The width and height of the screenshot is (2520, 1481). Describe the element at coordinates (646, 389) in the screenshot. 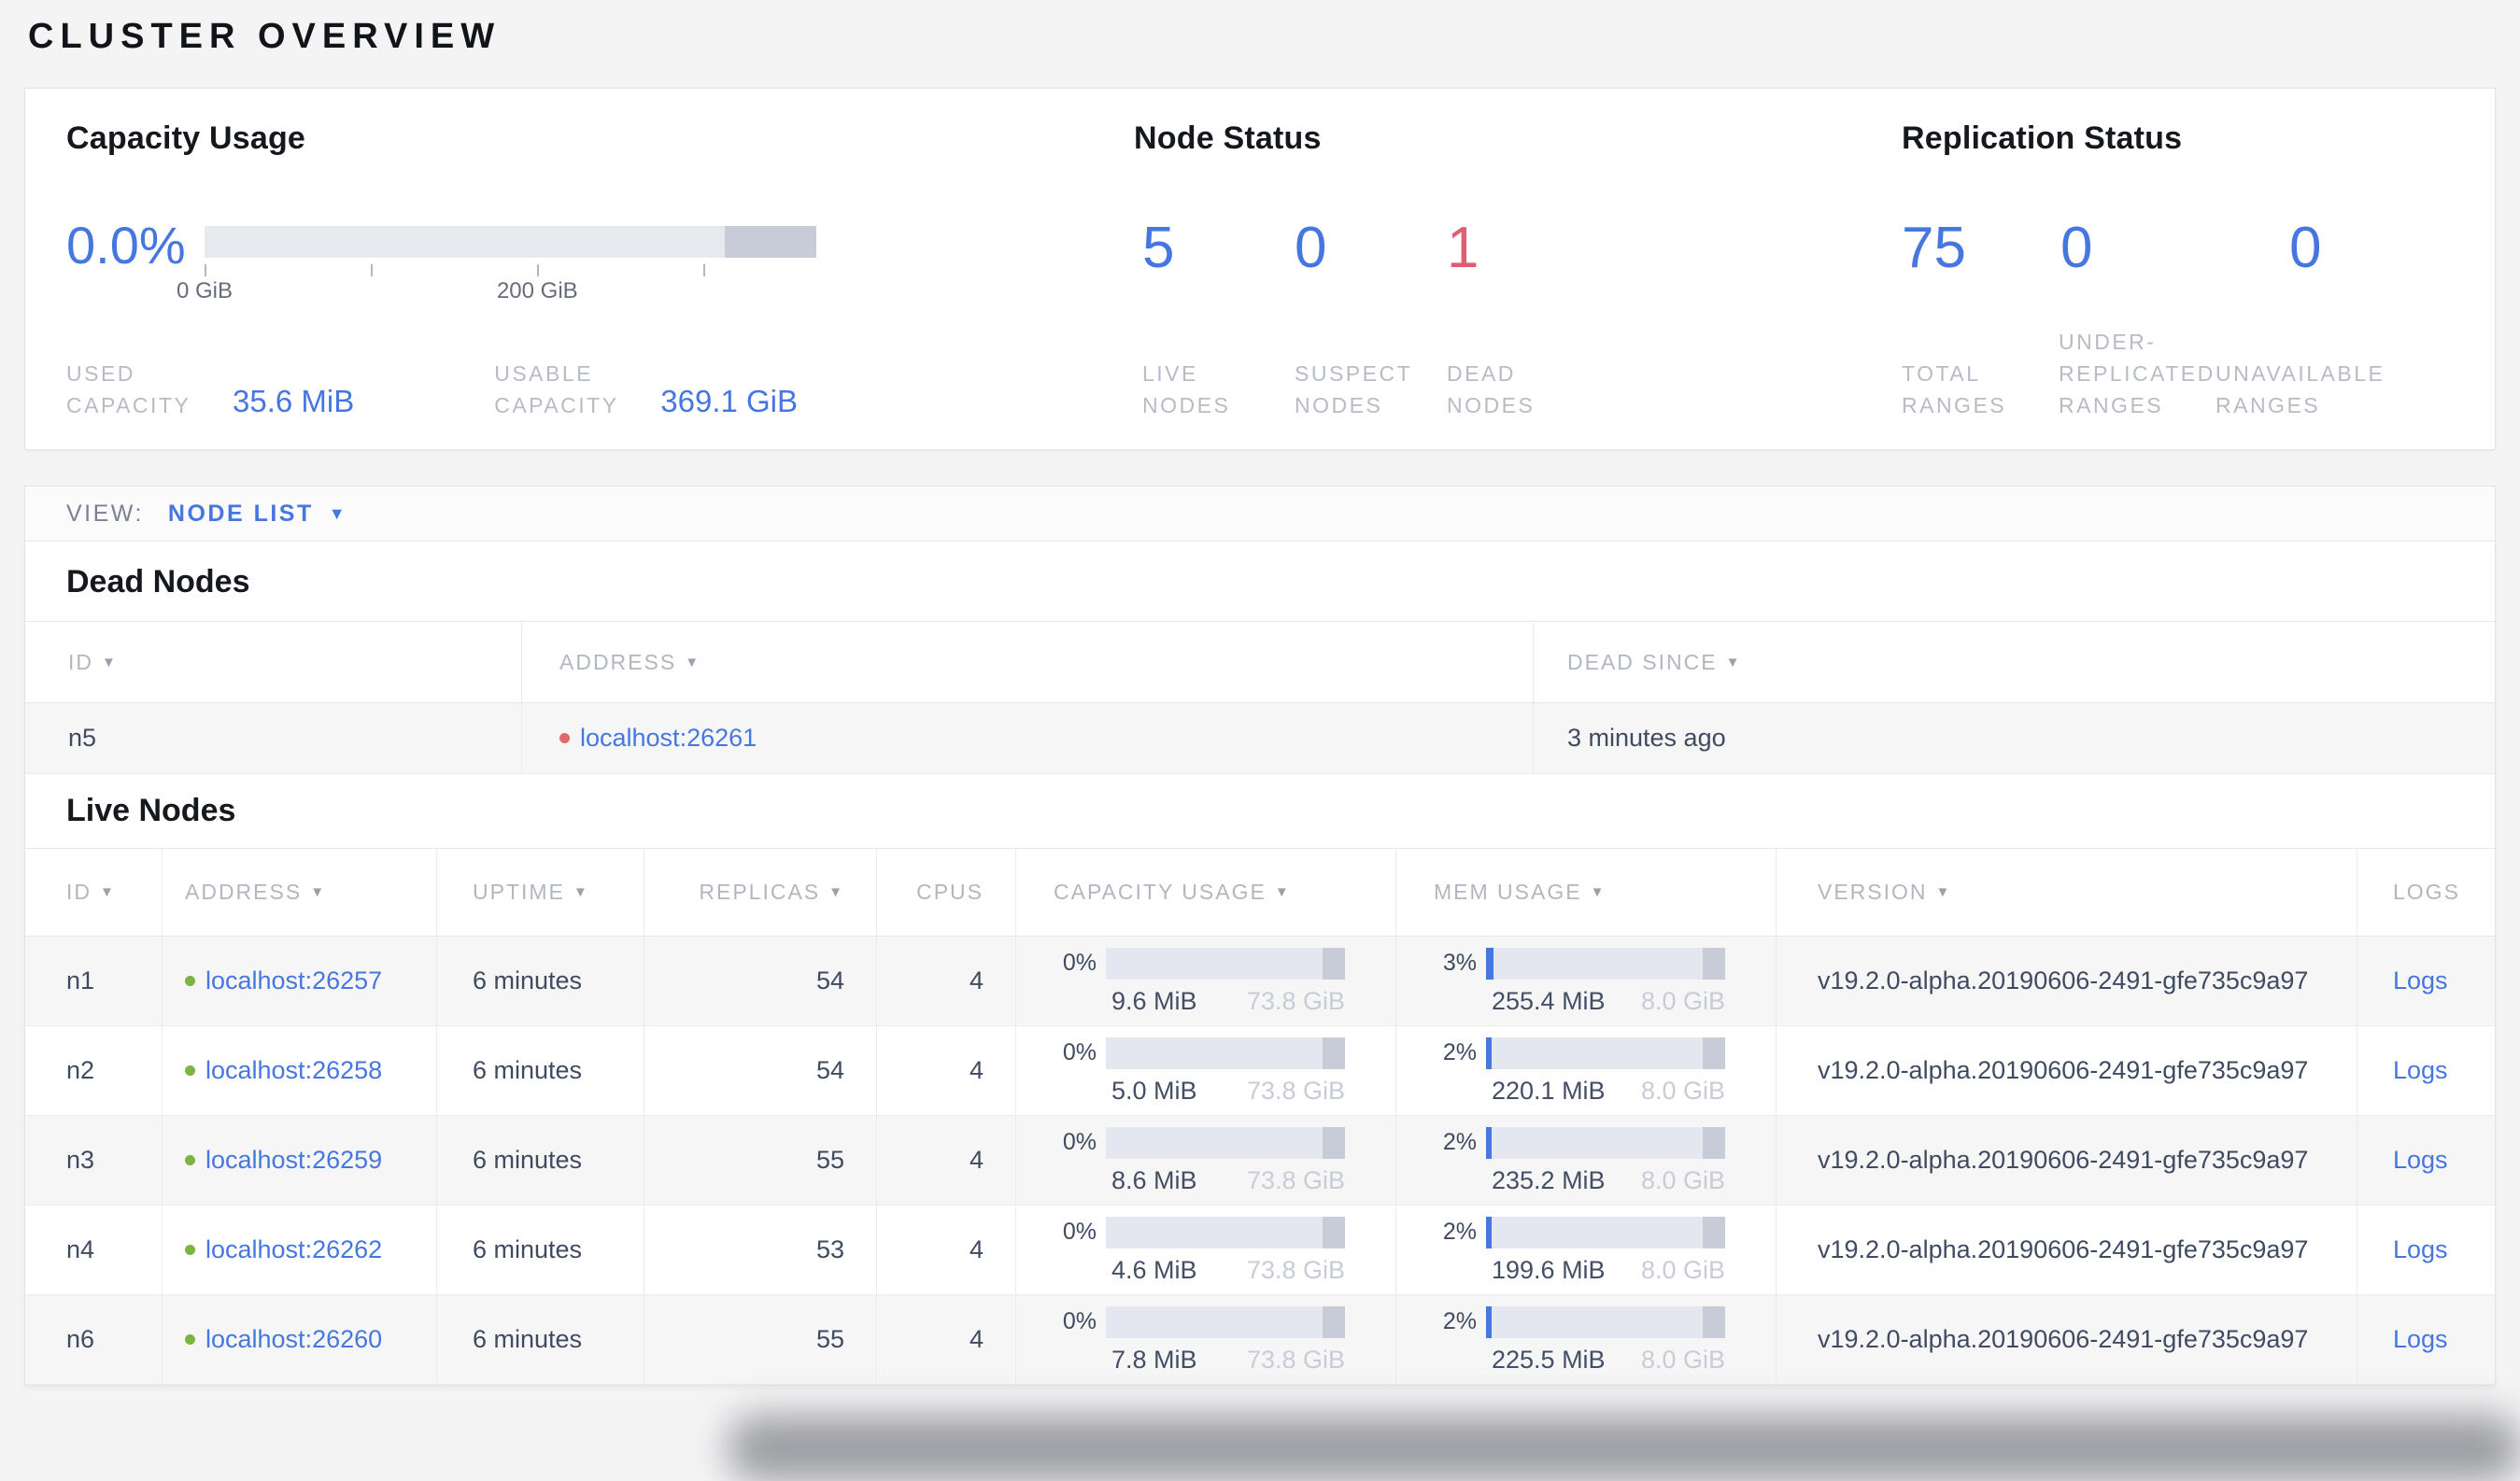

I see `usable-capacity-stat: USABLE CAPACITY 369.1 GiB` at that location.